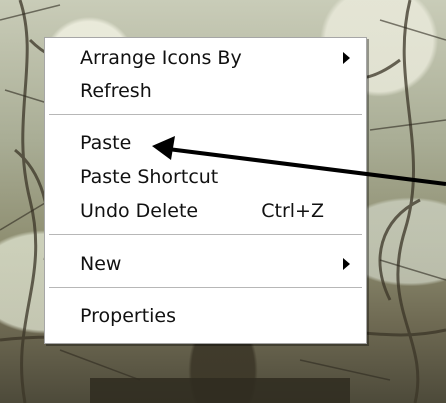  I want to click on menu-item-label: New, so click(101, 264).